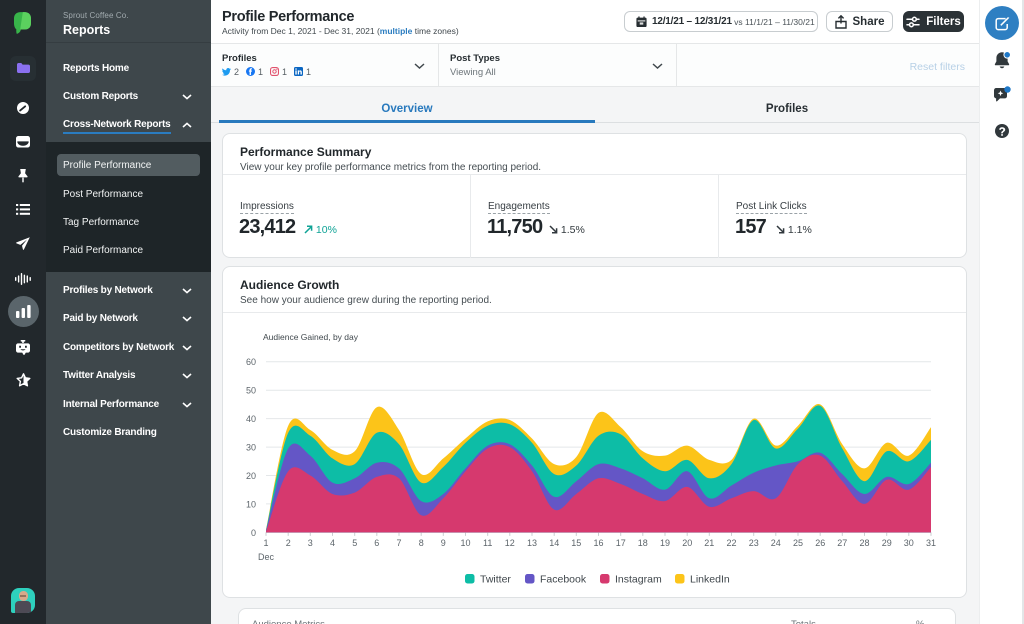 The height and width of the screenshot is (624, 1024). What do you see at coordinates (621, 543) in the screenshot?
I see `svg-text: 17` at bounding box center [621, 543].